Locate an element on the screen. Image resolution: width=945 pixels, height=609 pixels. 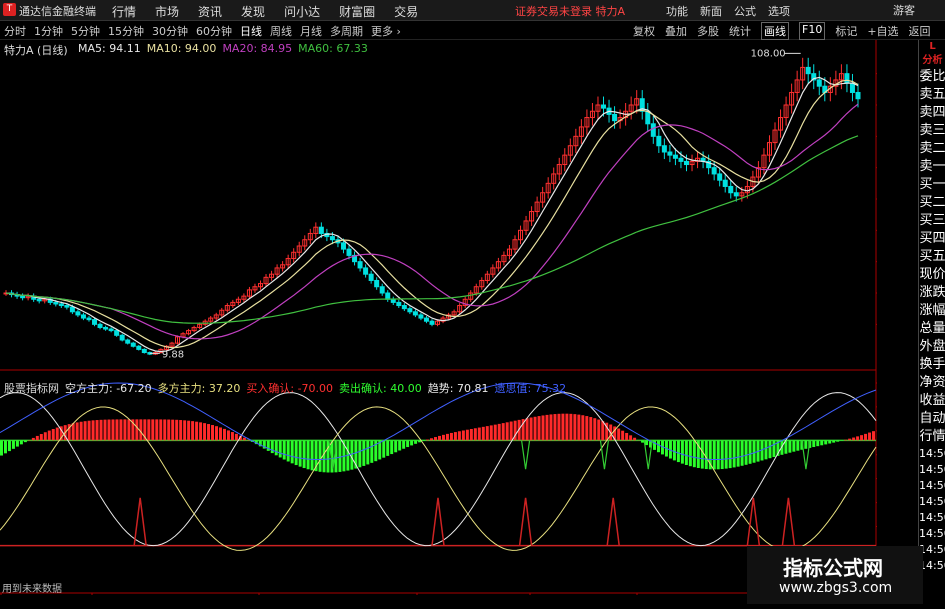
tool-button-0: 复权 is located at coordinates (644, 31).